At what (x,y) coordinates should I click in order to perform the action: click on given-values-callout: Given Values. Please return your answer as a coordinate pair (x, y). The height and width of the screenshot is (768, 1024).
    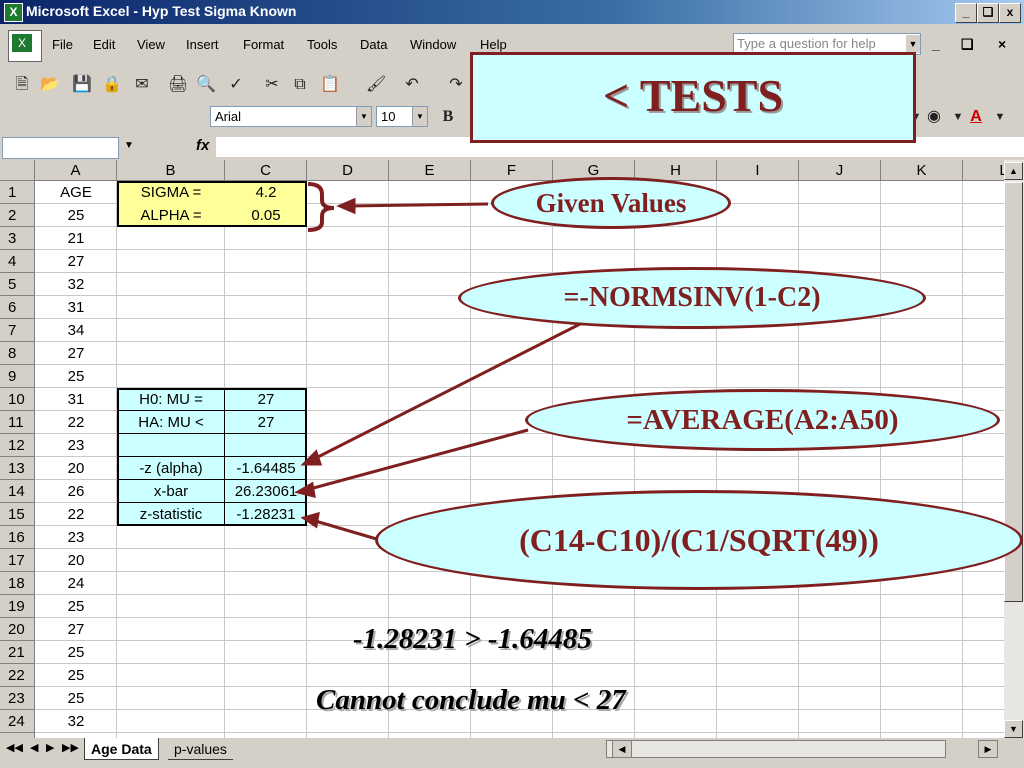
    Looking at the image, I should click on (611, 203).